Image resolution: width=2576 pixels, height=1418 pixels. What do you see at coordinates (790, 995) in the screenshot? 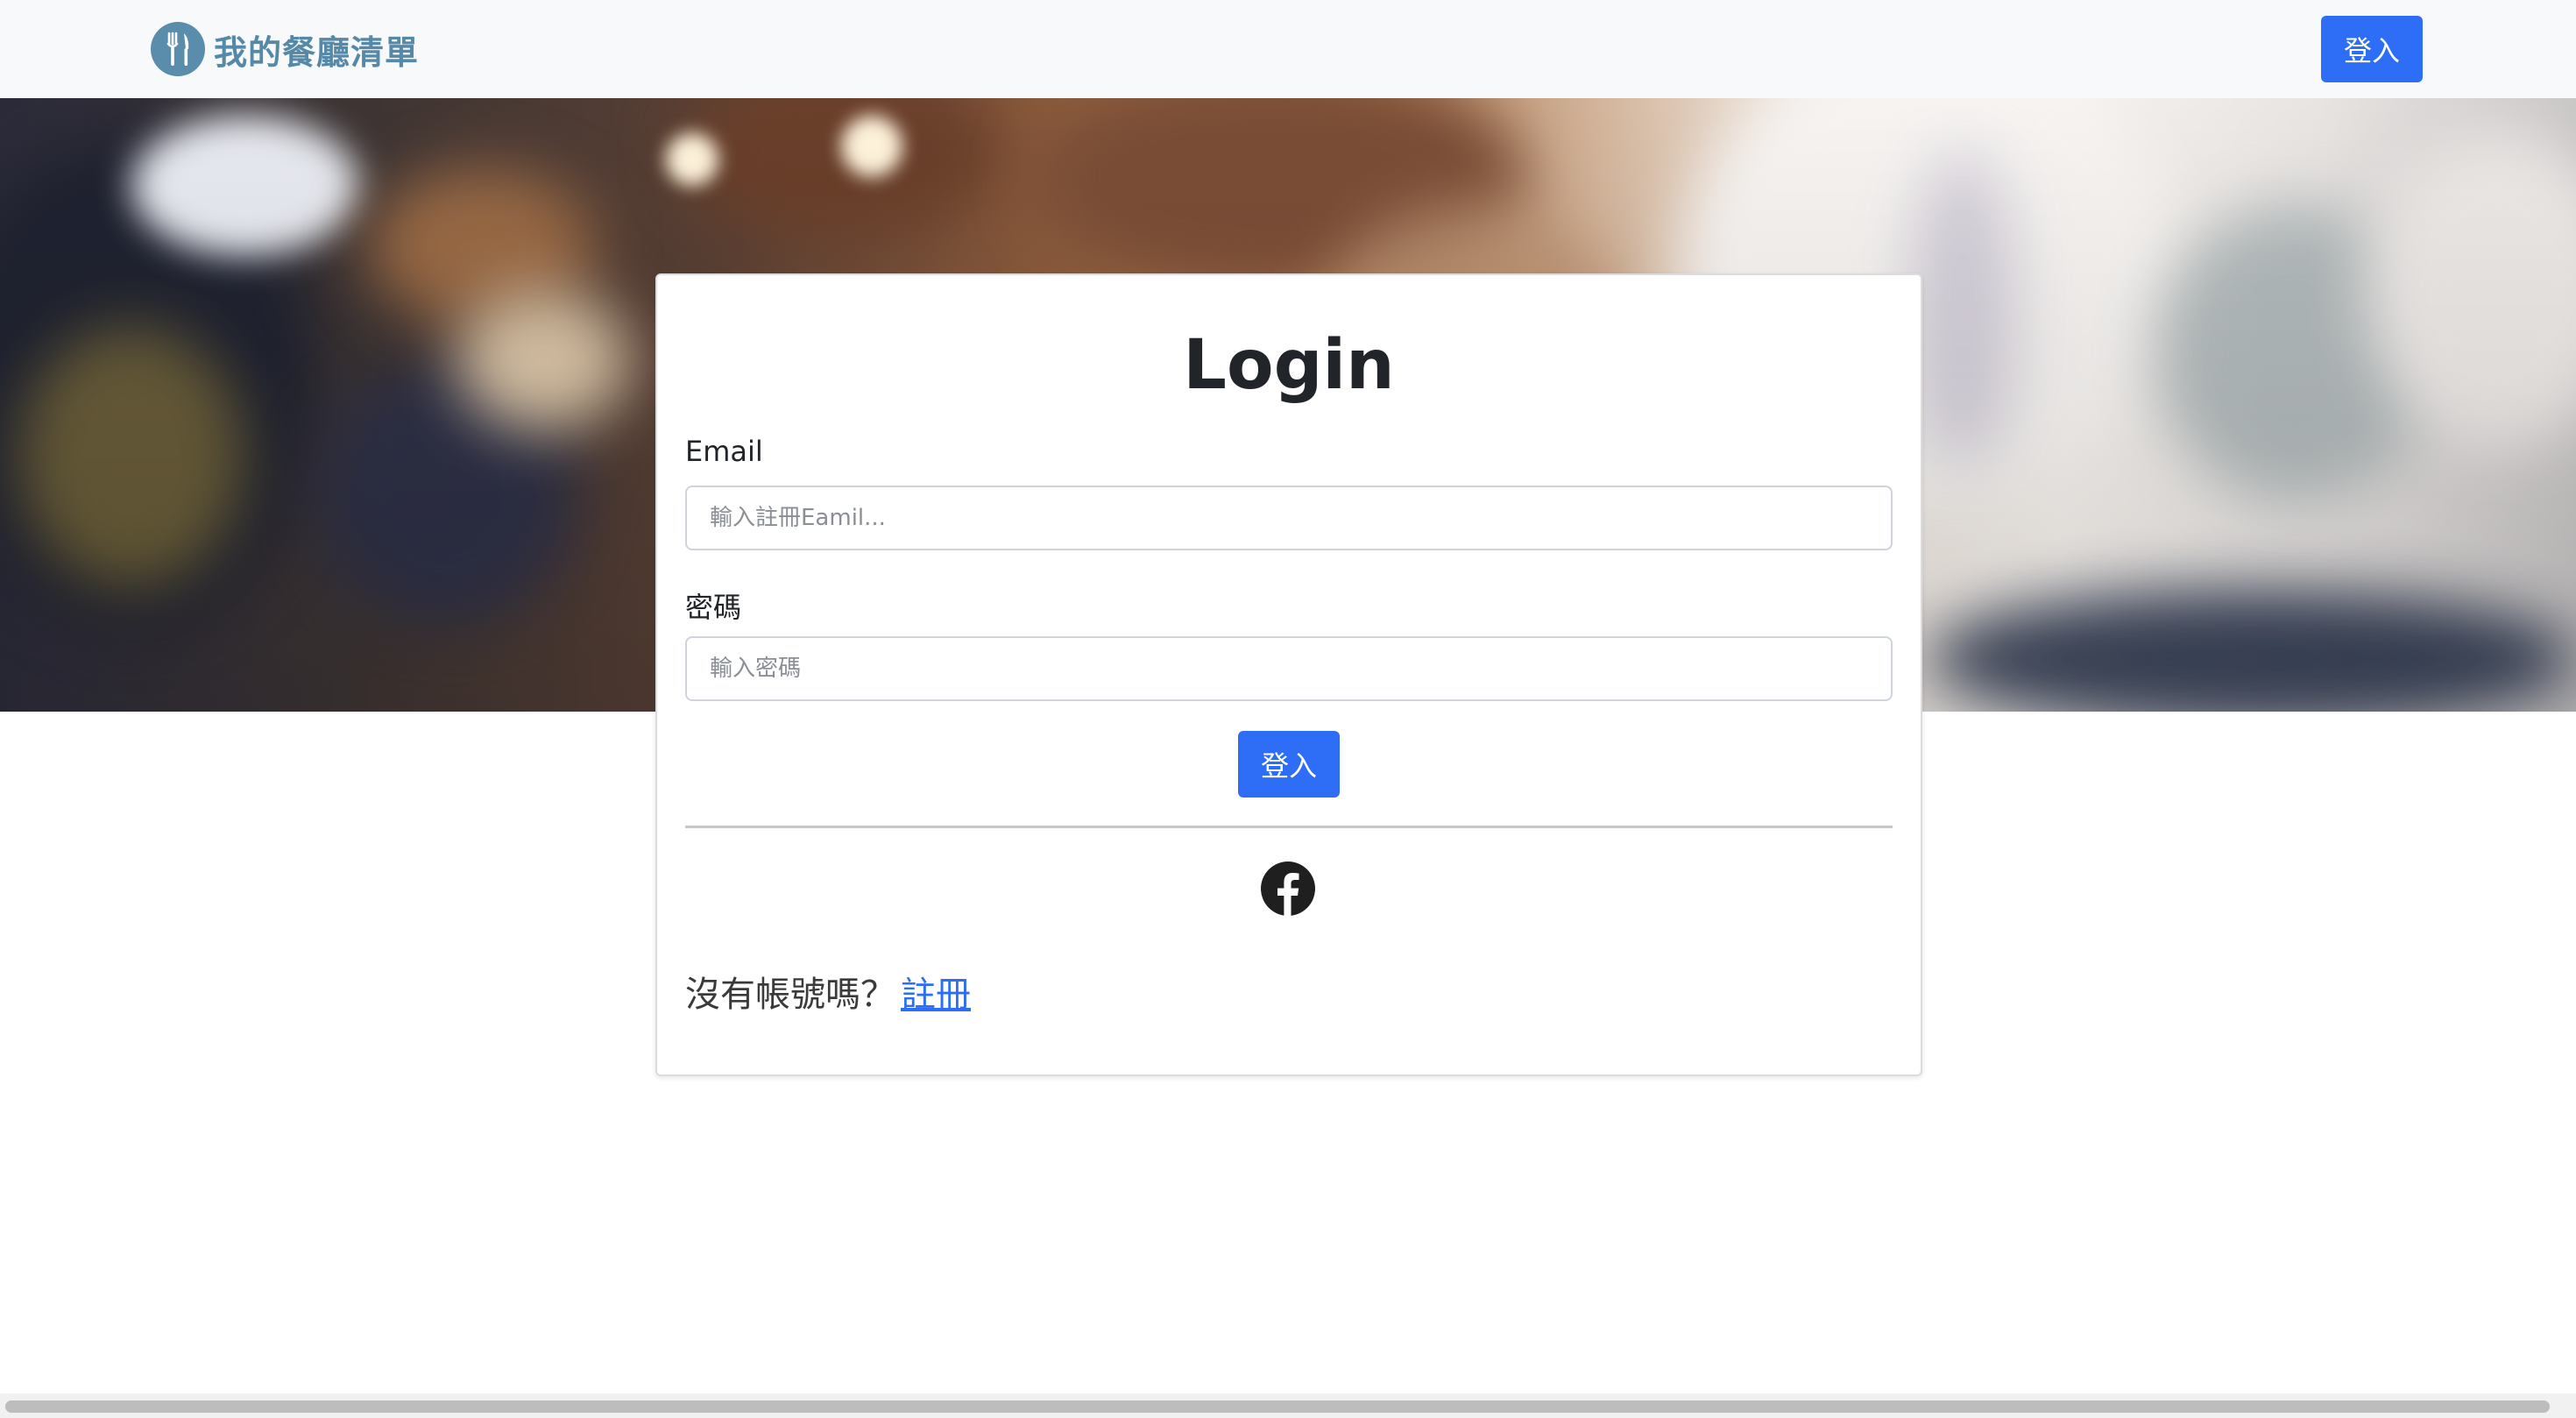
I see `signup-prompt: 沒有帳號嗎？` at bounding box center [790, 995].